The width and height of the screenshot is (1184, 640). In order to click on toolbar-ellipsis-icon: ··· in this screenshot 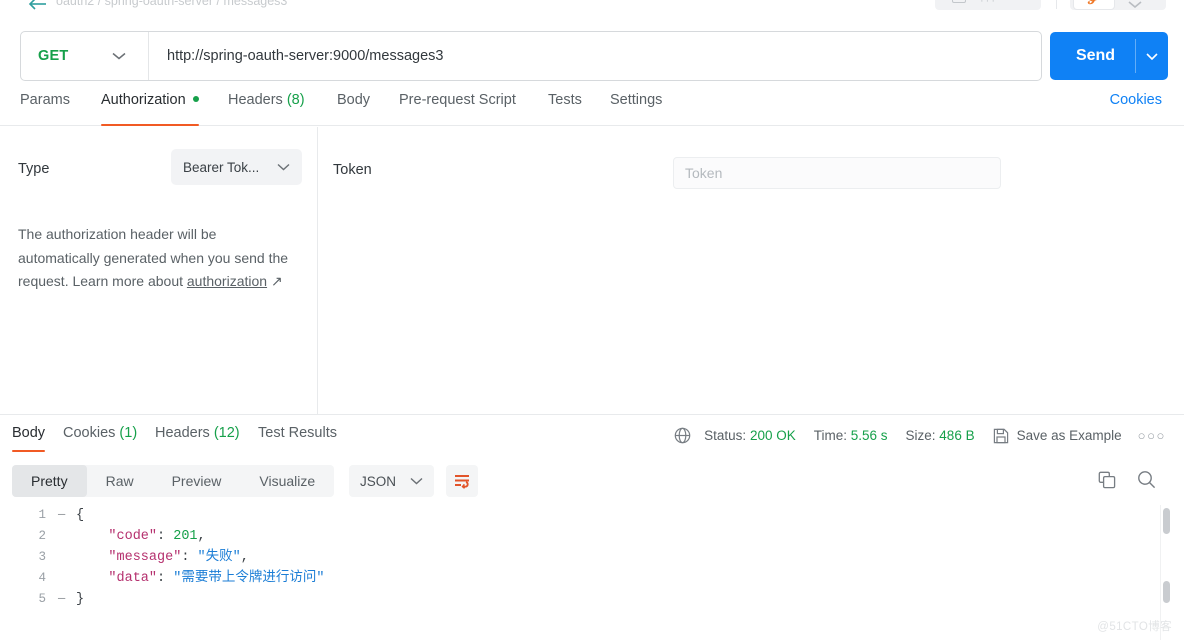, I will do `click(988, 3)`.